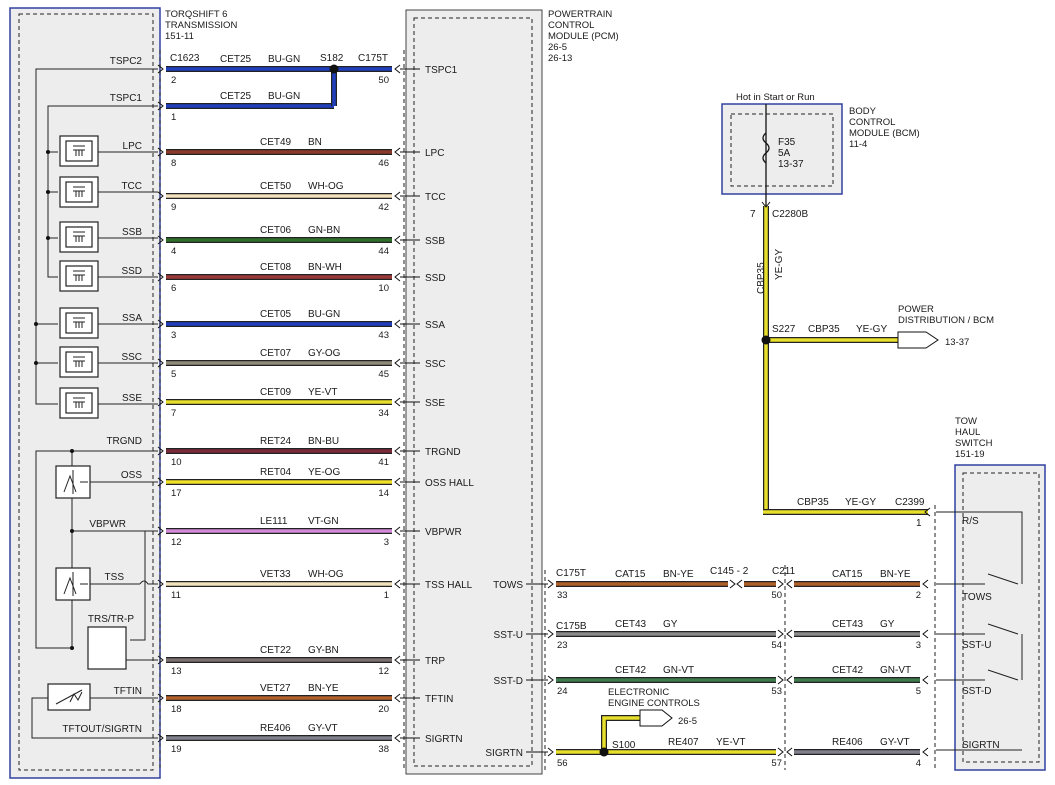 The image size is (1055, 785). I want to click on tow-title-3: SWITCH, so click(974, 443).